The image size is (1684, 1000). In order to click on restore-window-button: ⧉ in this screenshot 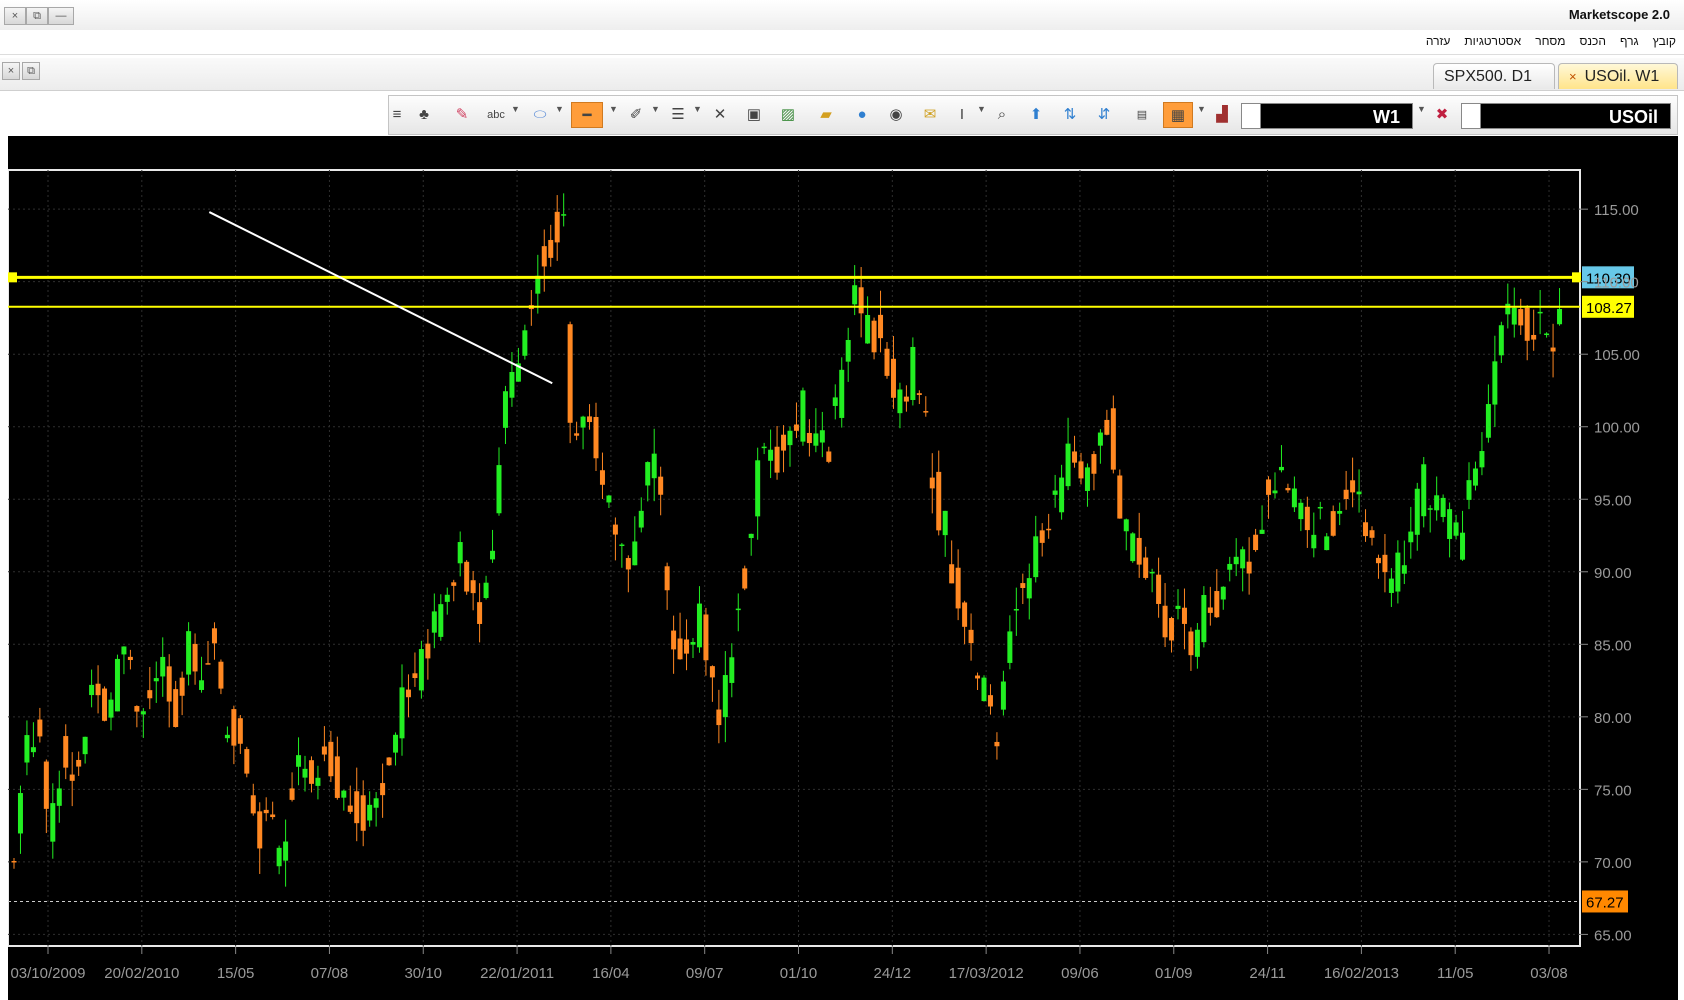, I will do `click(37, 16)`.